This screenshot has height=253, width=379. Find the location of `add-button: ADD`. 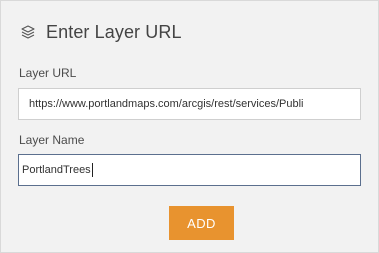

add-button: ADD is located at coordinates (201, 223).